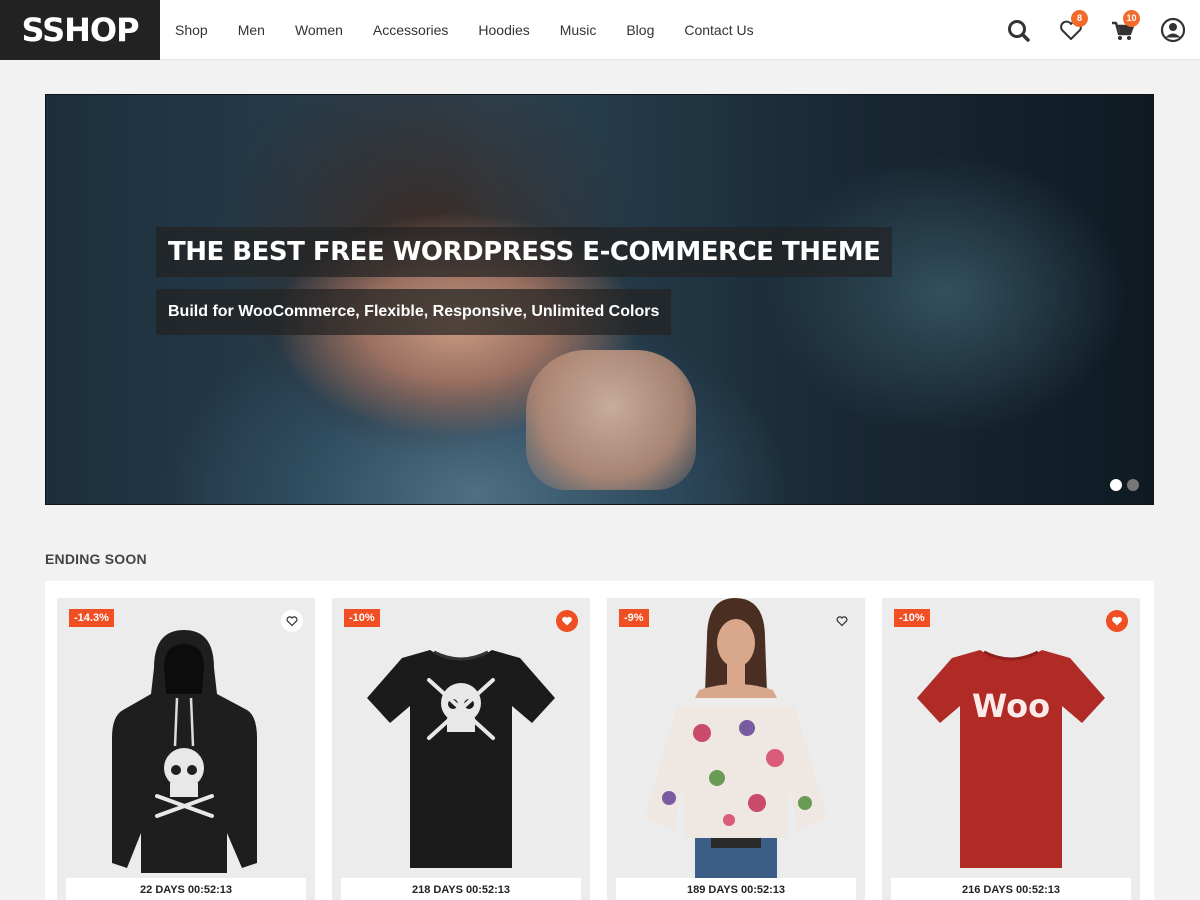 The image size is (1200, 900). What do you see at coordinates (251, 30) in the screenshot?
I see `nav-men: Men` at bounding box center [251, 30].